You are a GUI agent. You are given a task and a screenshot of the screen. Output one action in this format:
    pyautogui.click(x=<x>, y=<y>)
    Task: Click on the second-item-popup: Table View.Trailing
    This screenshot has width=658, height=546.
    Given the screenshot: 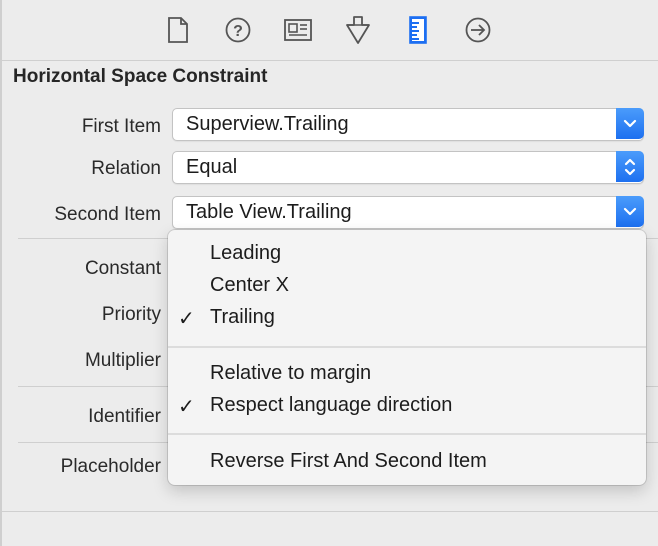 What is the action you would take?
    pyautogui.click(x=408, y=212)
    